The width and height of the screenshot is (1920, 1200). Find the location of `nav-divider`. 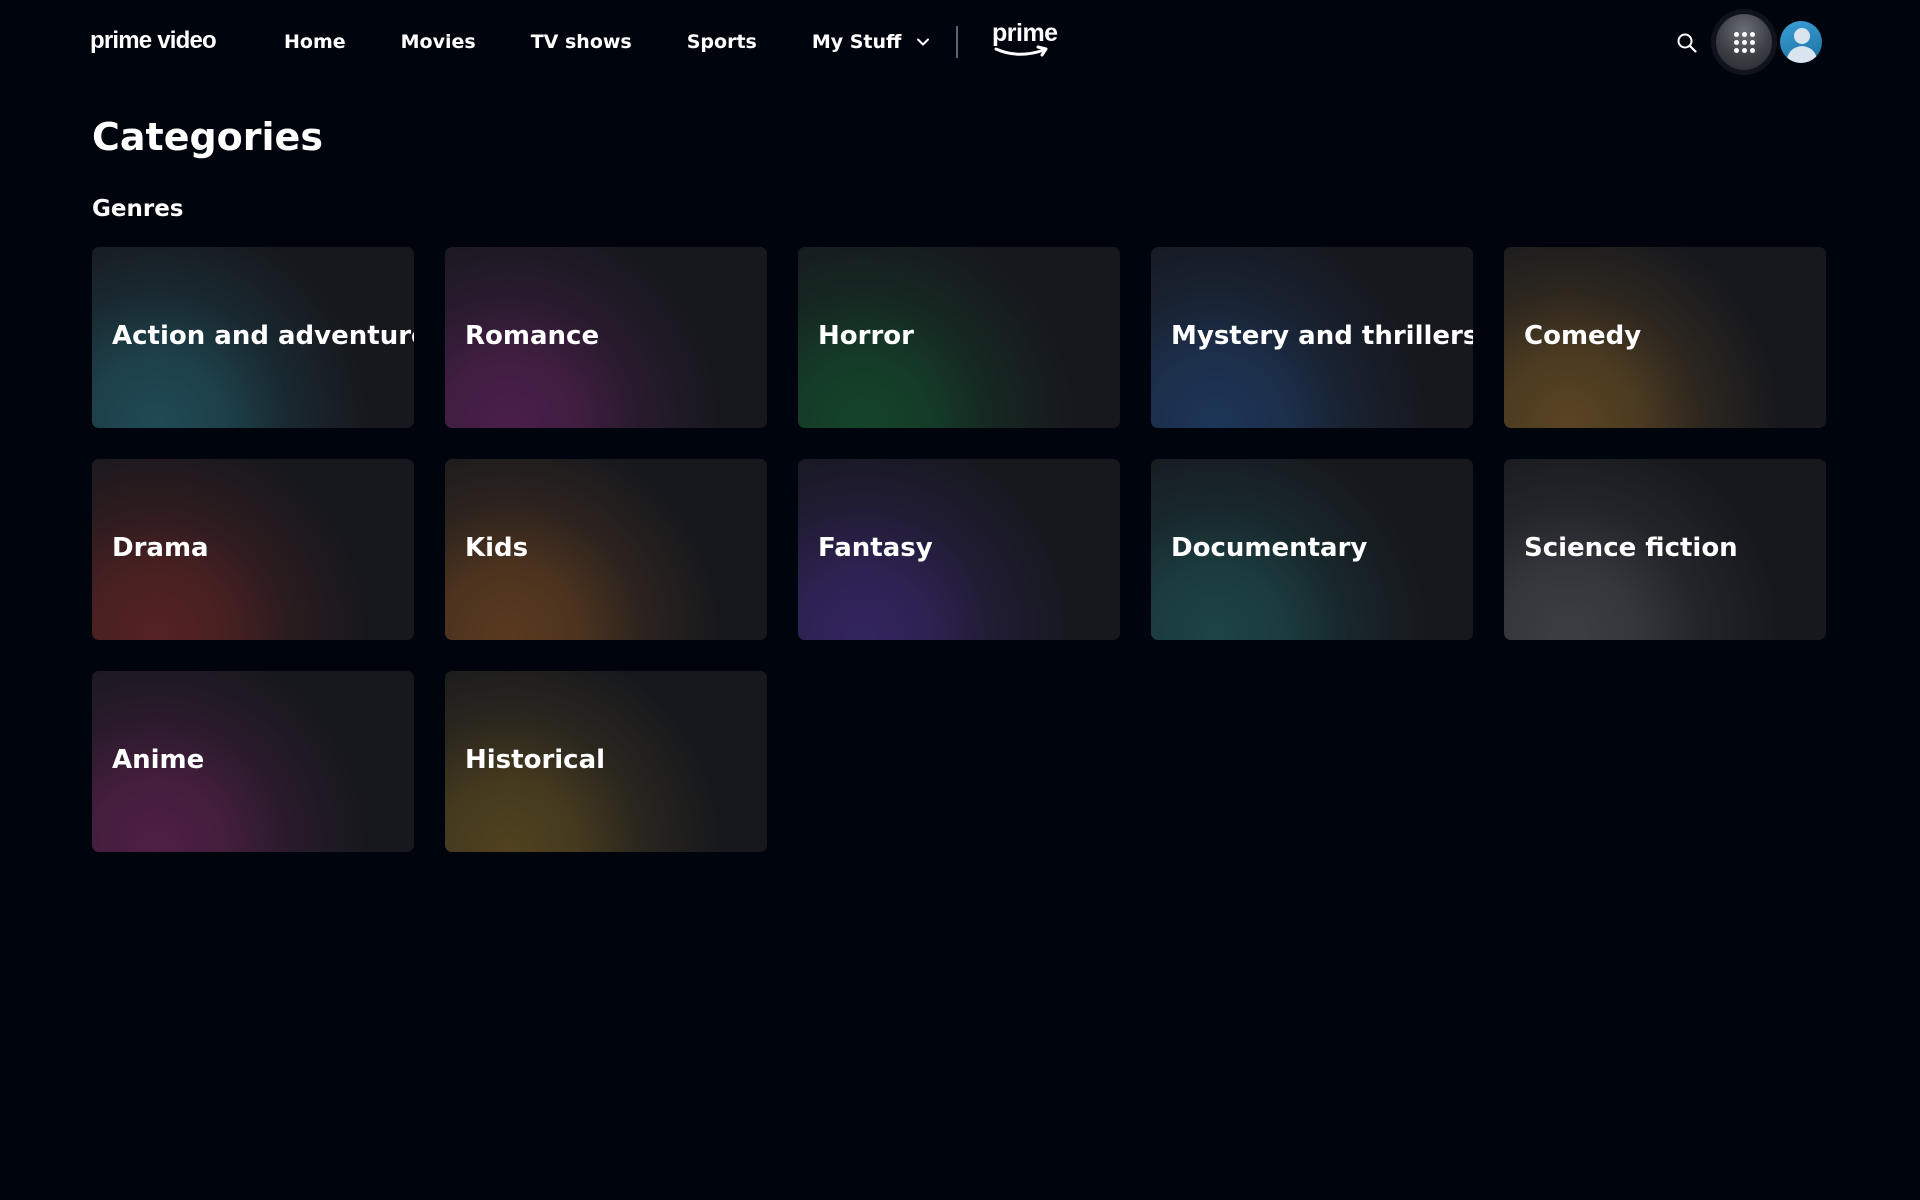

nav-divider is located at coordinates (957, 42).